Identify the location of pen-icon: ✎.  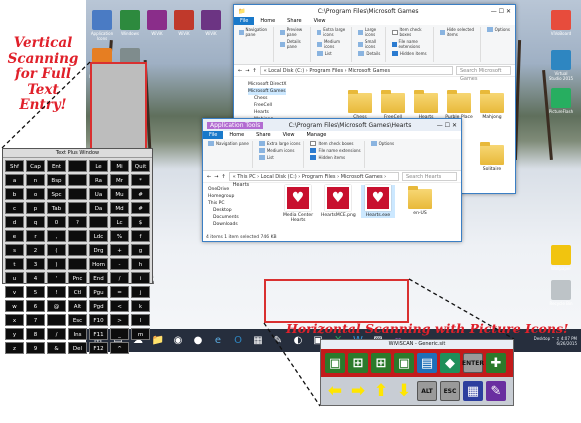
(496, 391).